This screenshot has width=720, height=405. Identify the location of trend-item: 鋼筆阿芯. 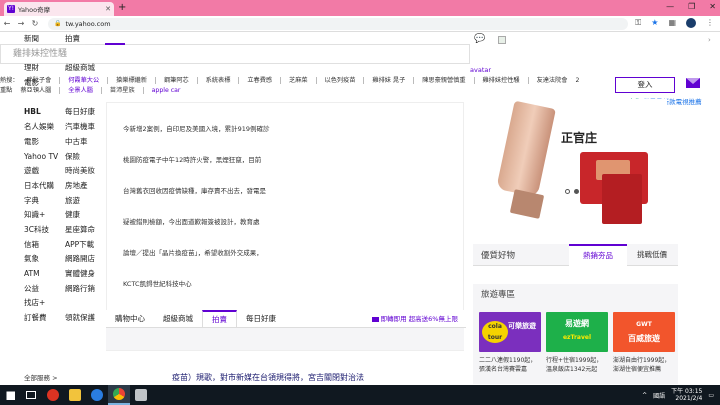
(176, 80).